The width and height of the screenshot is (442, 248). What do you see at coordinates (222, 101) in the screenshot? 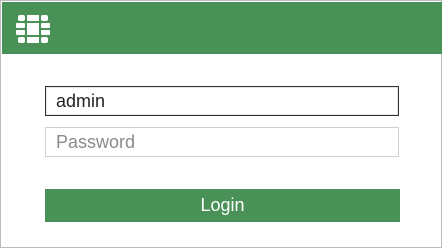
I see `username-input` at bounding box center [222, 101].